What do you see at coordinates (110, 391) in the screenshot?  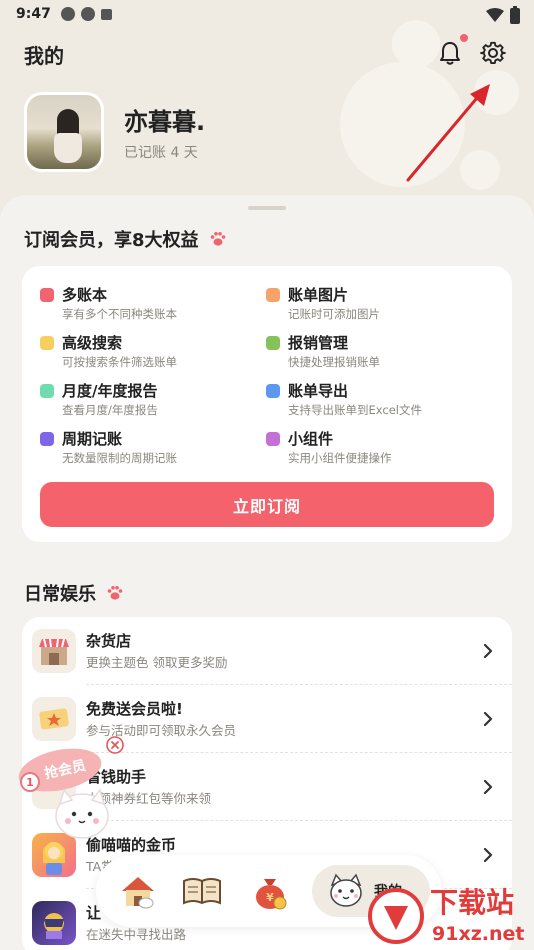 I see `feature-name: 月度/年度报告` at bounding box center [110, 391].